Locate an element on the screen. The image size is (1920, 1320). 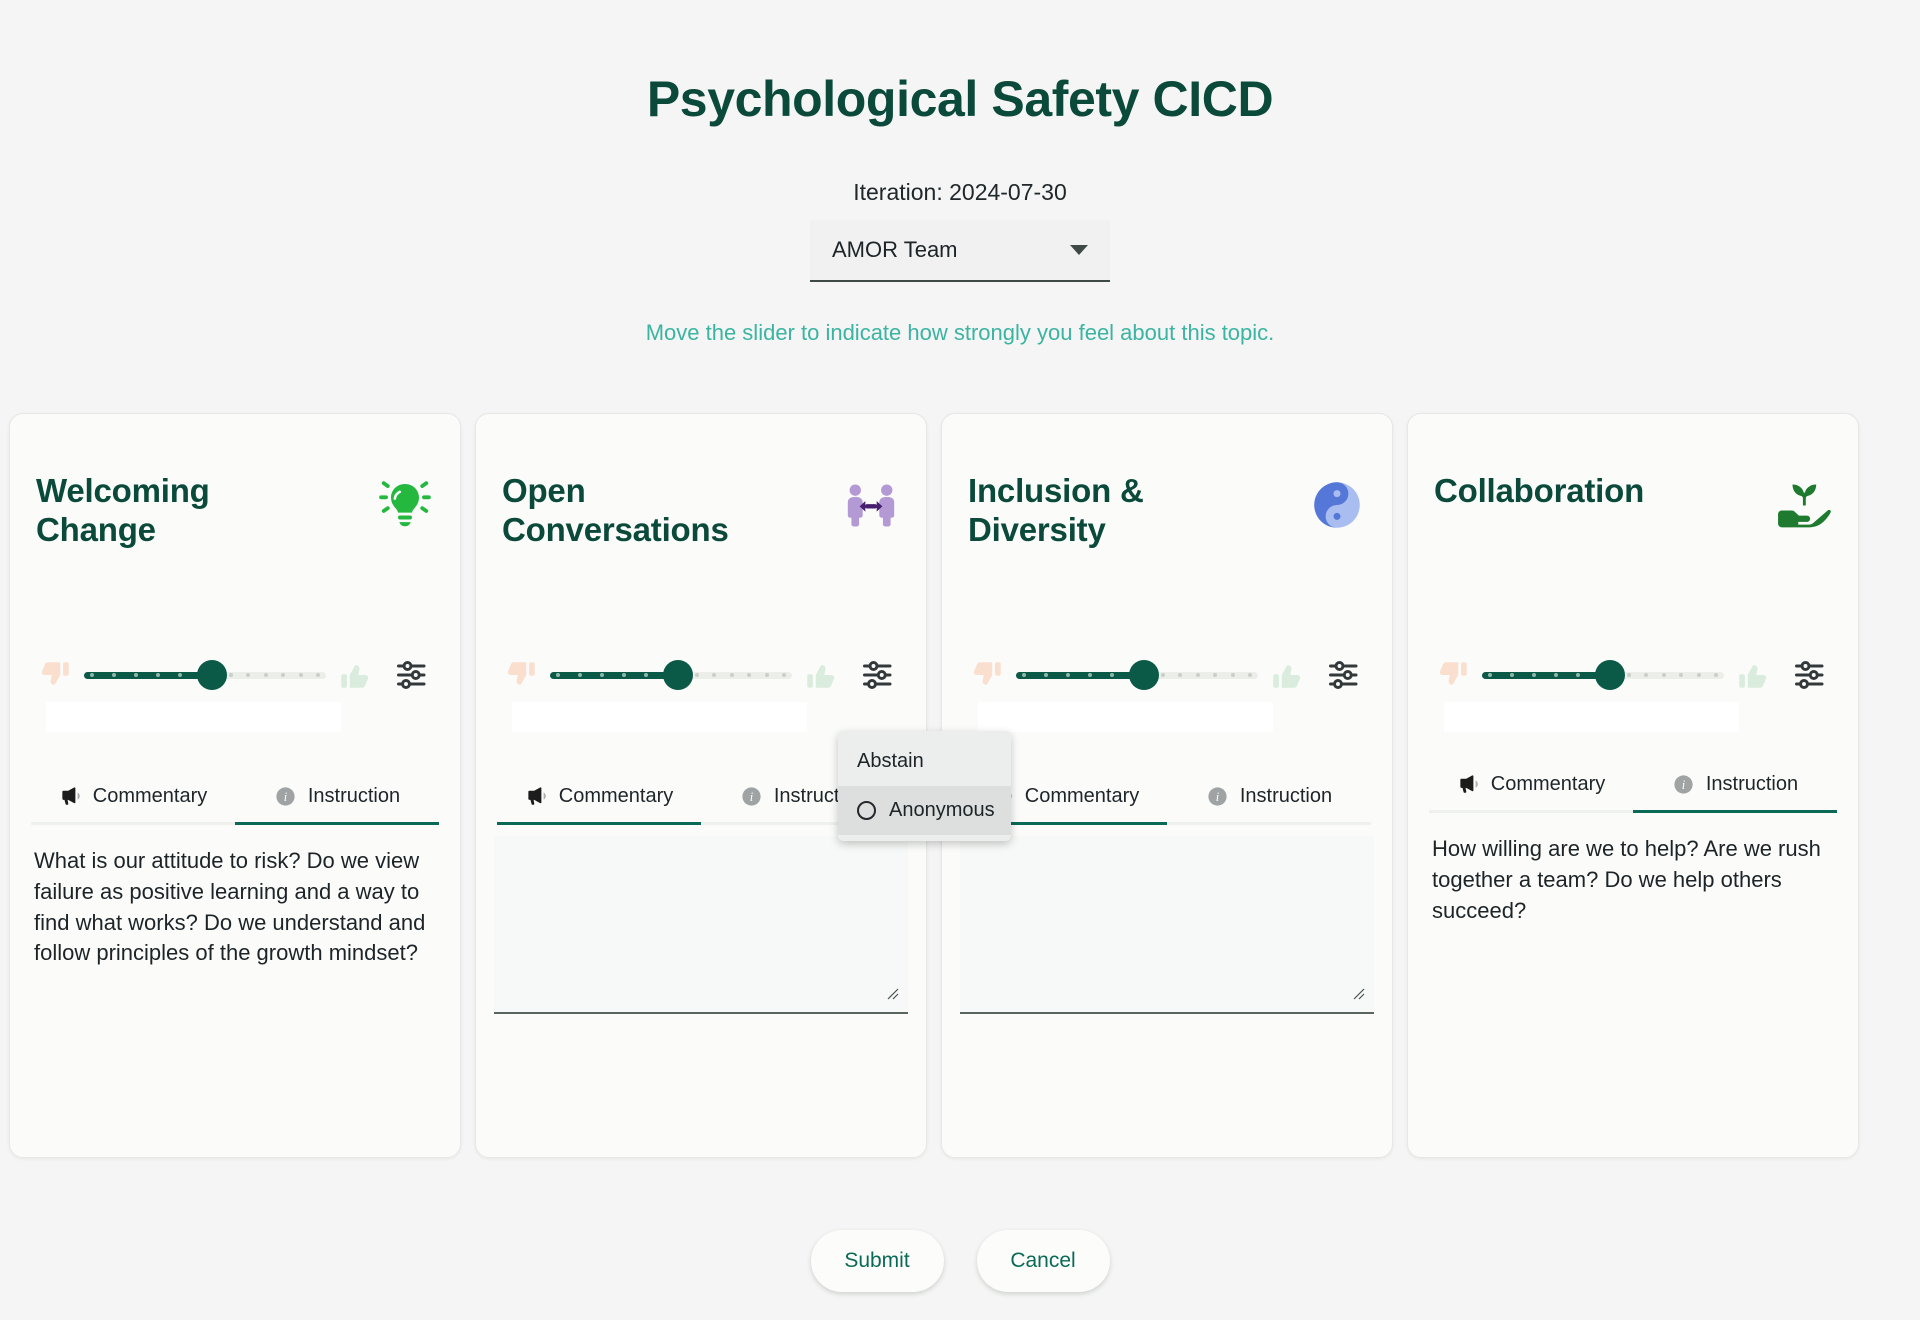
team-select-value: AMOR Team is located at coordinates (895, 249).